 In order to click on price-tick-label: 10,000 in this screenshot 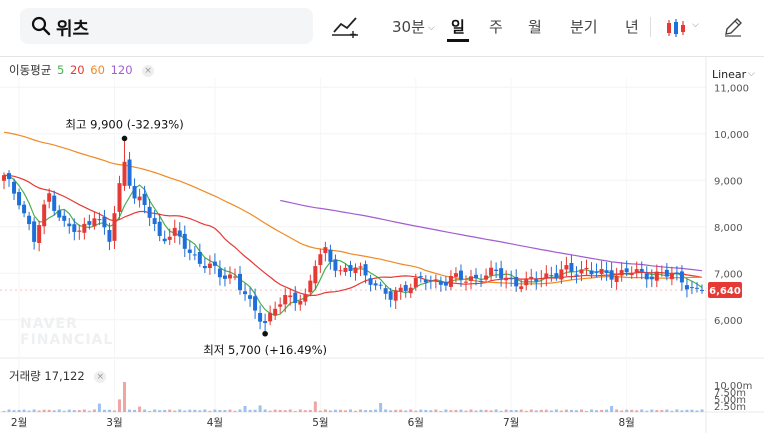, I will do `click(731, 135)`.